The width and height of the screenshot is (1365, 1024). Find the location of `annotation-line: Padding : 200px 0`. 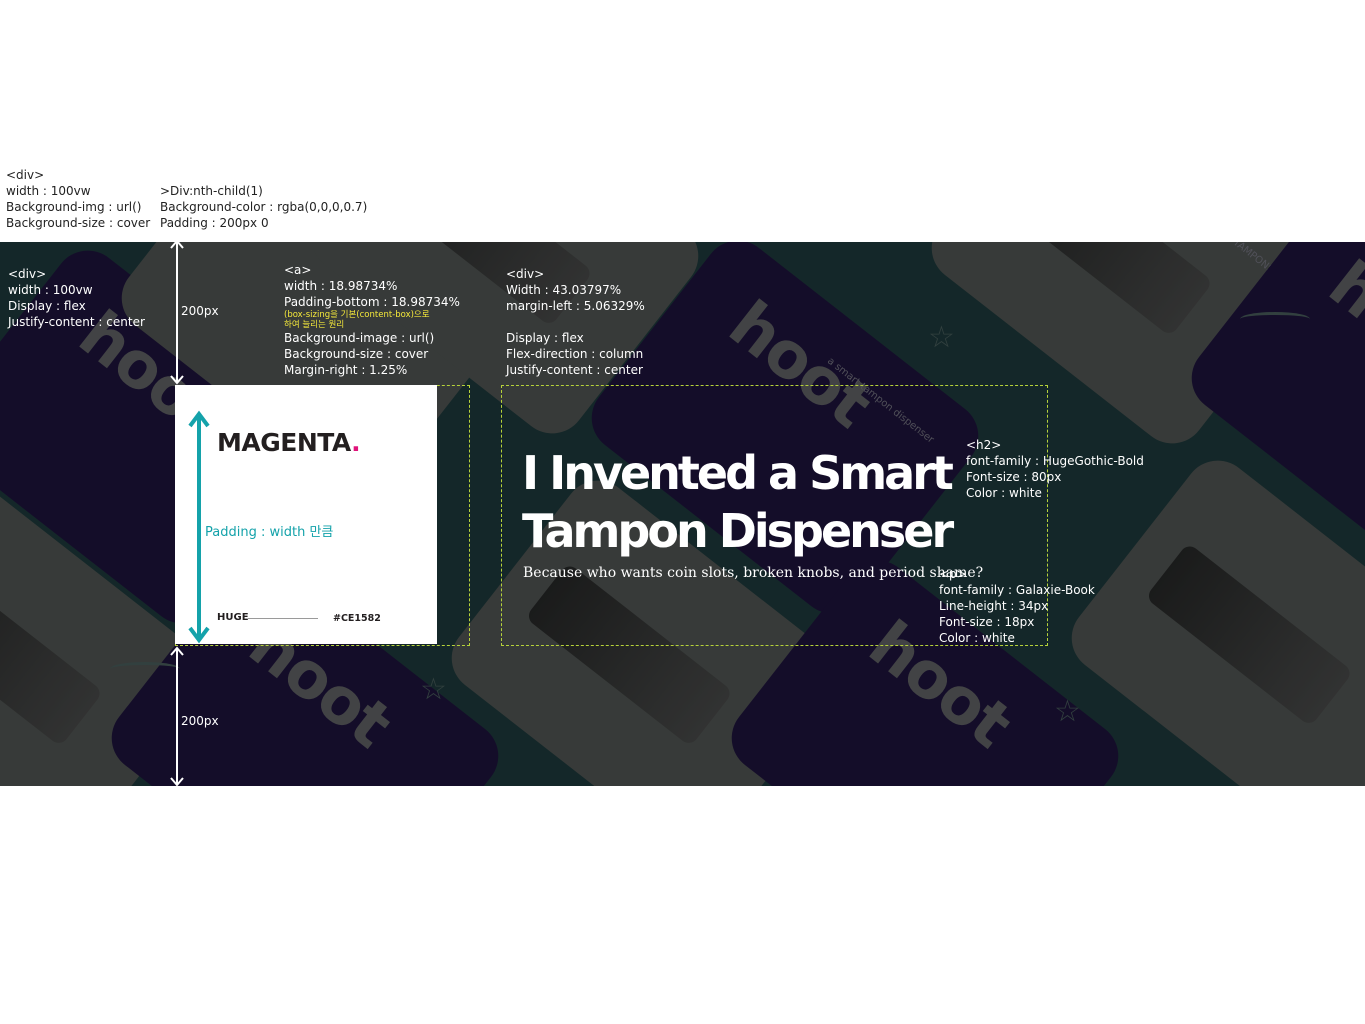

annotation-line: Padding : 200px 0 is located at coordinates (214, 223).